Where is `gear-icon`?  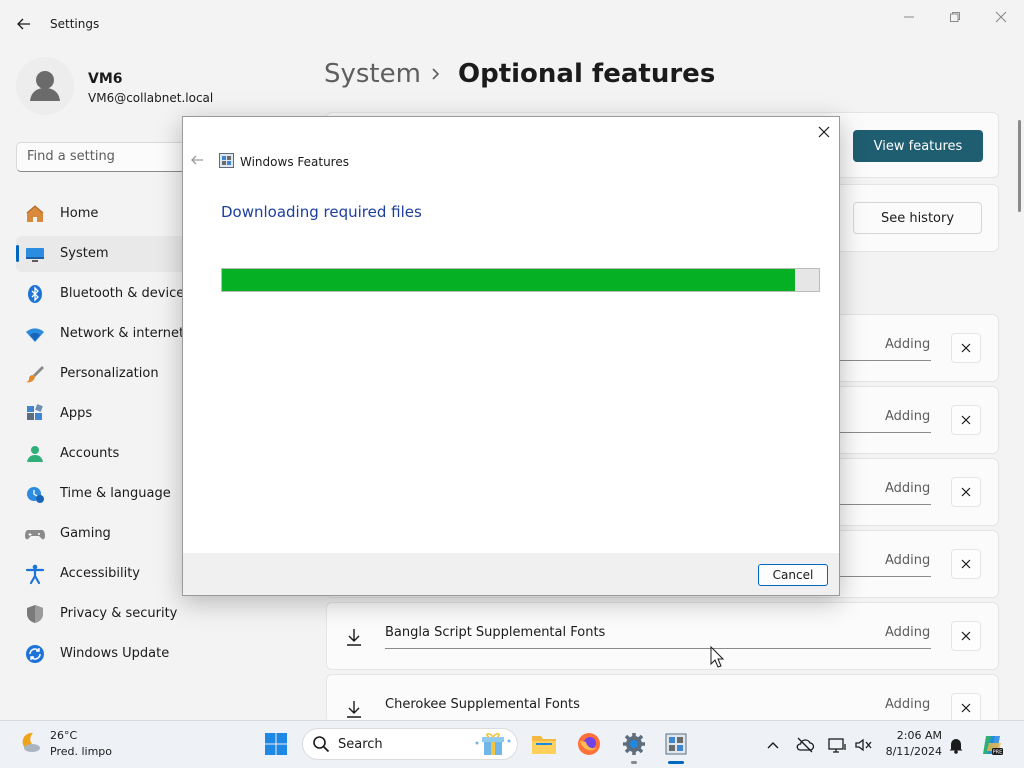
gear-icon is located at coordinates (634, 744).